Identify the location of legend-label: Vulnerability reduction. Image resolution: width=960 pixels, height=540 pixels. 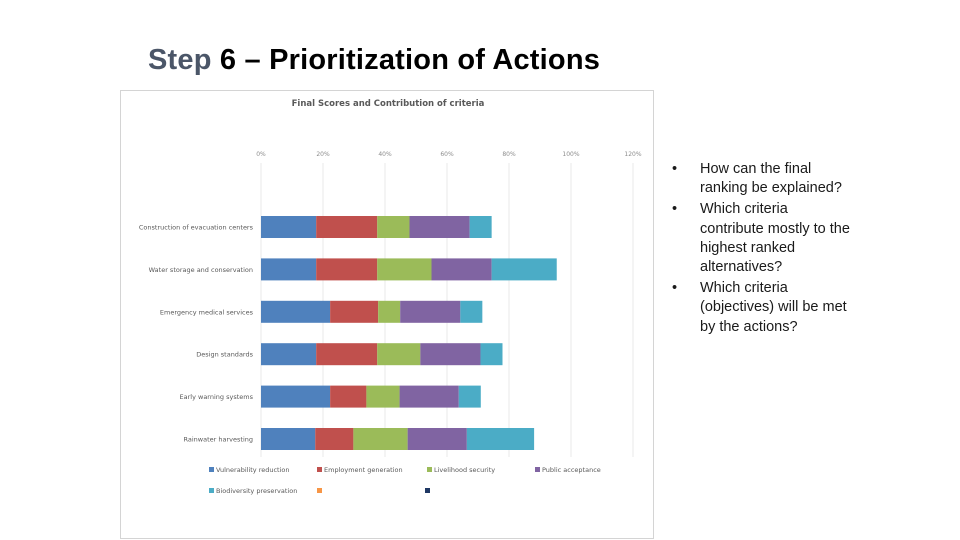
(253, 470).